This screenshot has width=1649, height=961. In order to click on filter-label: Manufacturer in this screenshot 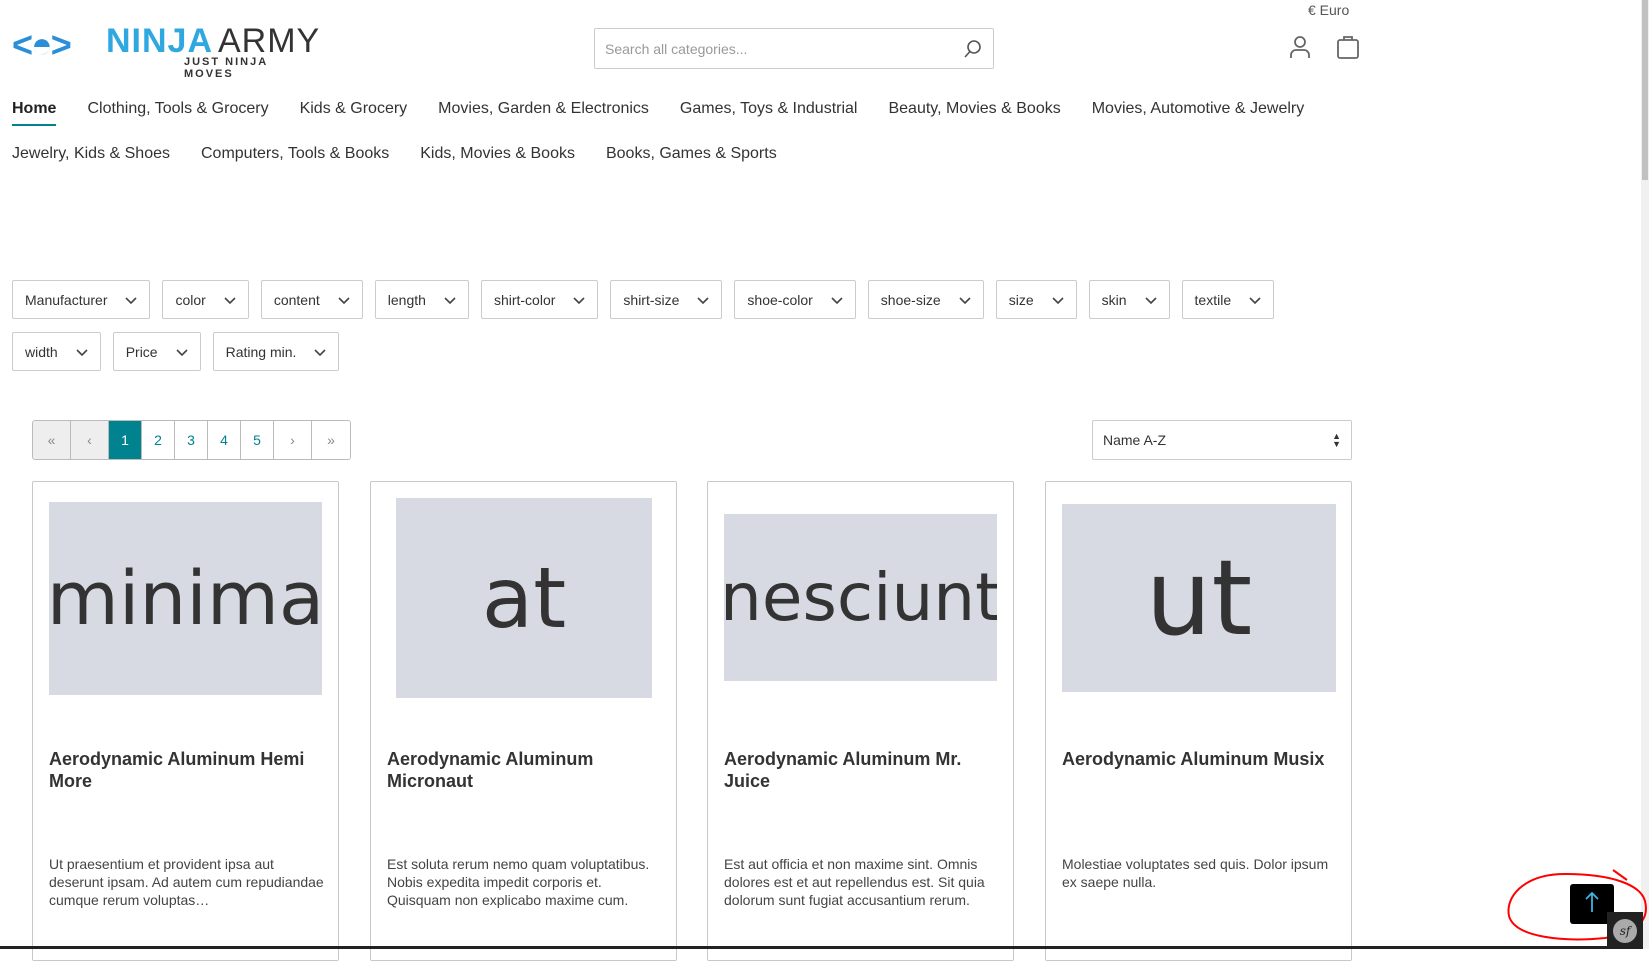, I will do `click(66, 299)`.